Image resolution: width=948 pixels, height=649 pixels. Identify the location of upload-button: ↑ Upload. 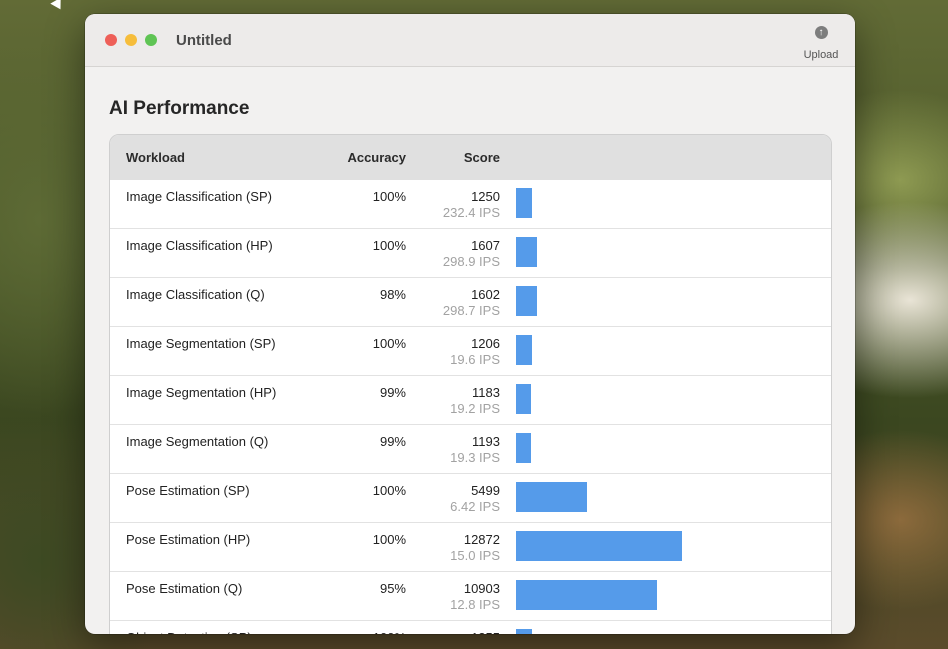
(821, 43).